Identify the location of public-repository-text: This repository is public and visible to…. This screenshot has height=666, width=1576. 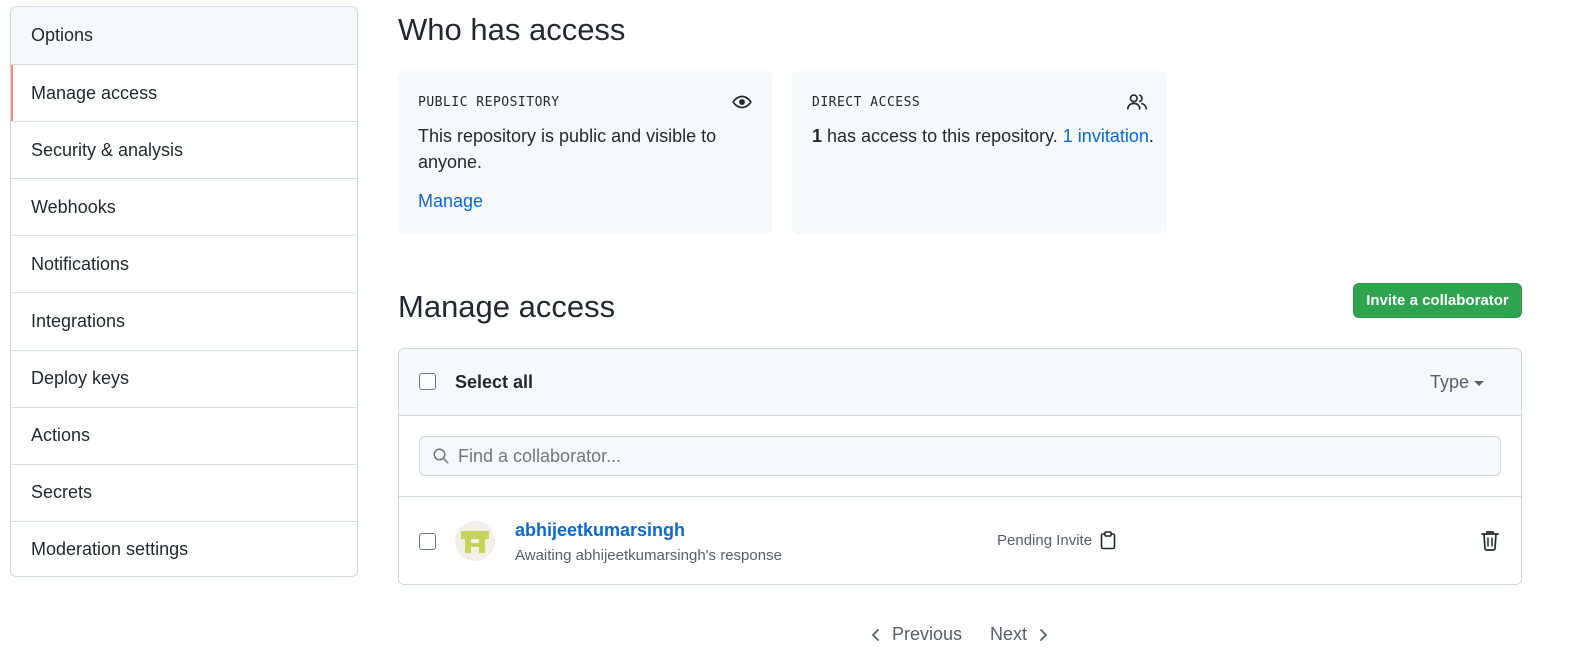
(567, 149).